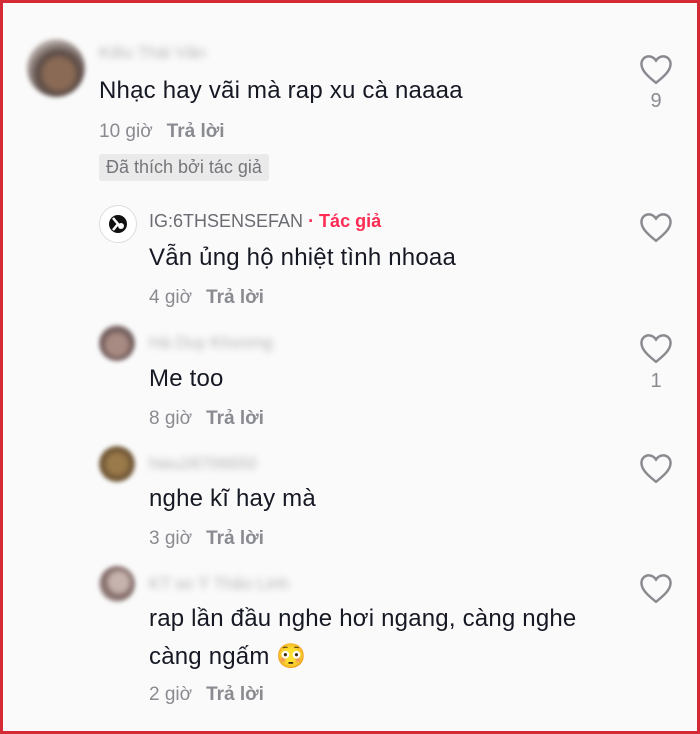 This screenshot has width=700, height=734. What do you see at coordinates (162, 132) in the screenshot?
I see `comment-meta: 10 giờ Trả lời` at bounding box center [162, 132].